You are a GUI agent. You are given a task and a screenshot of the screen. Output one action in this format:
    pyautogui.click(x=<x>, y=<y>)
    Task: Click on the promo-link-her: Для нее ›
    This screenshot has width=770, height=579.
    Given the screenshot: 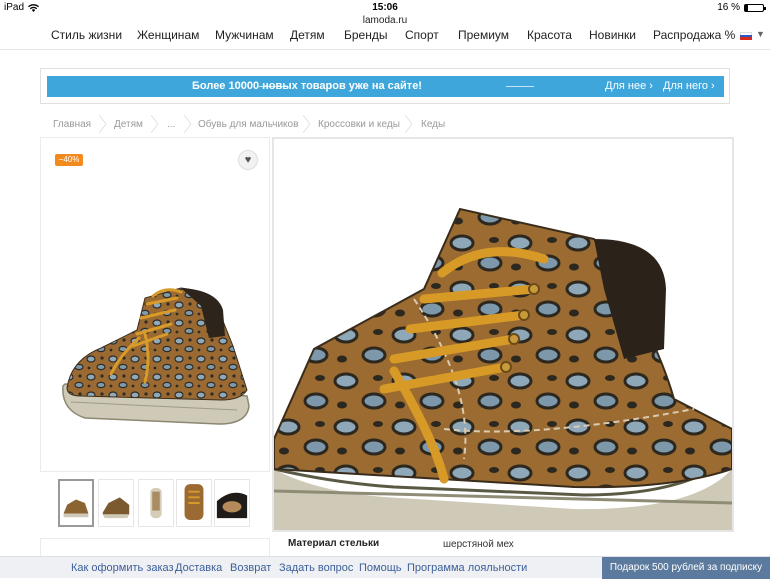 What is the action you would take?
    pyautogui.click(x=629, y=86)
    